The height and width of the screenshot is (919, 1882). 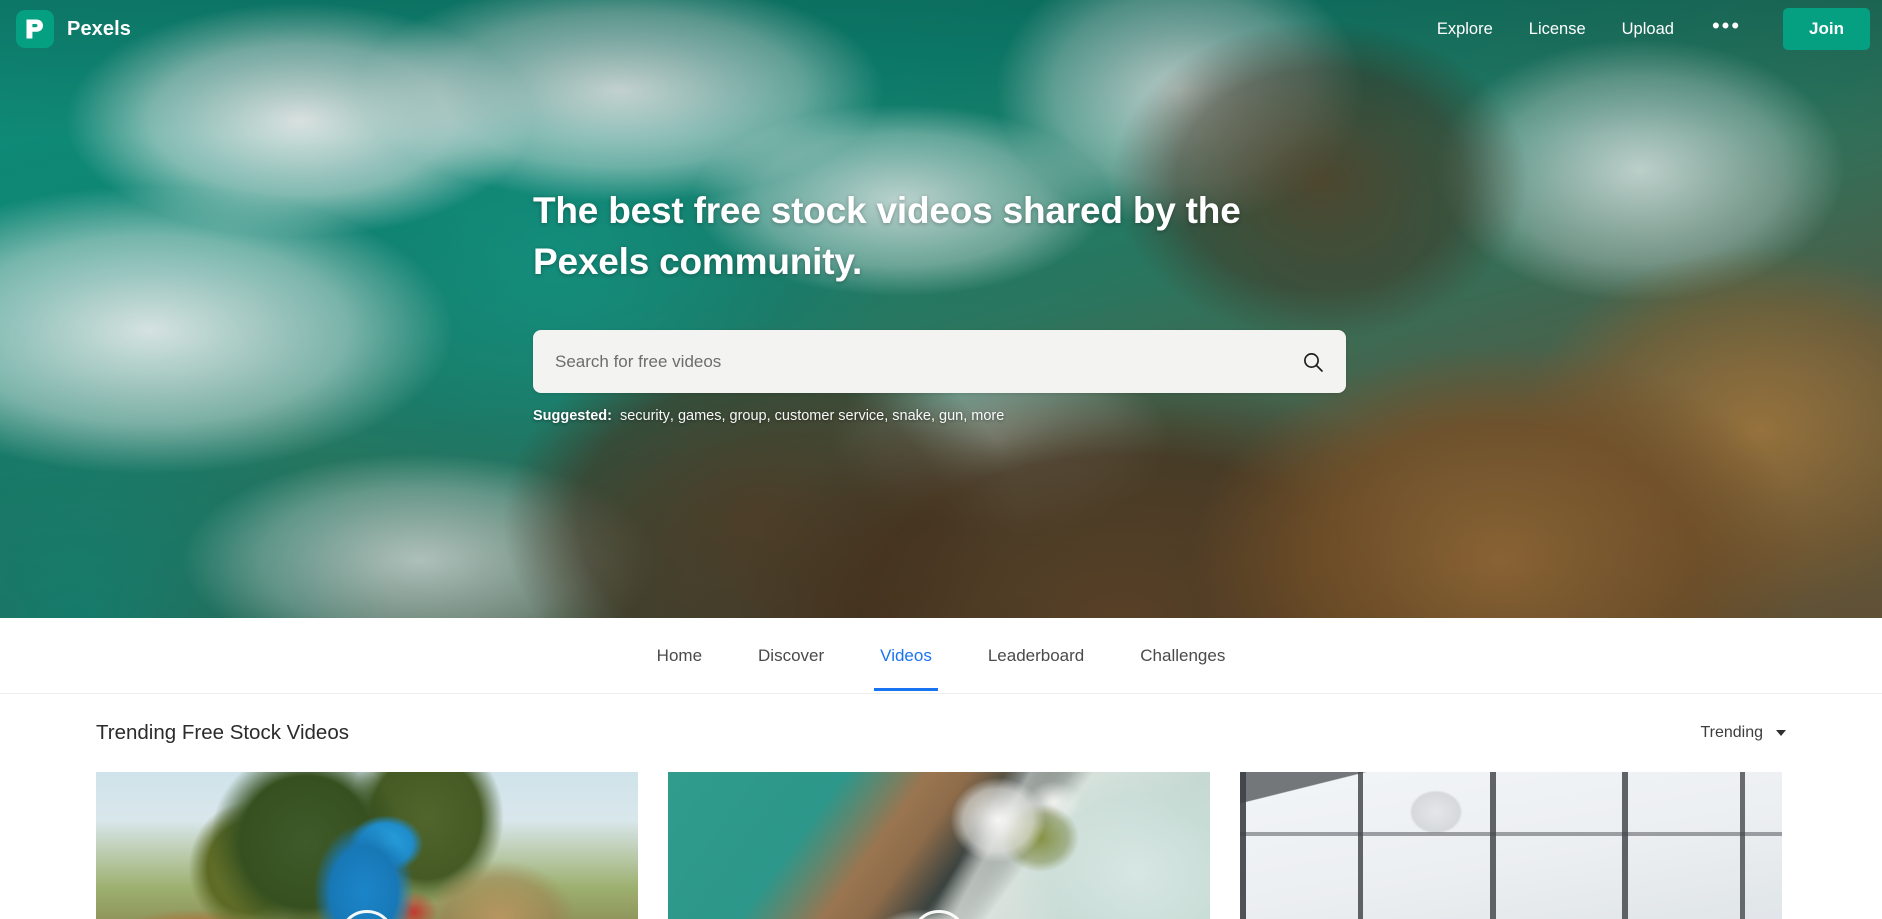 I want to click on brand-name: Pexels, so click(x=99, y=28).